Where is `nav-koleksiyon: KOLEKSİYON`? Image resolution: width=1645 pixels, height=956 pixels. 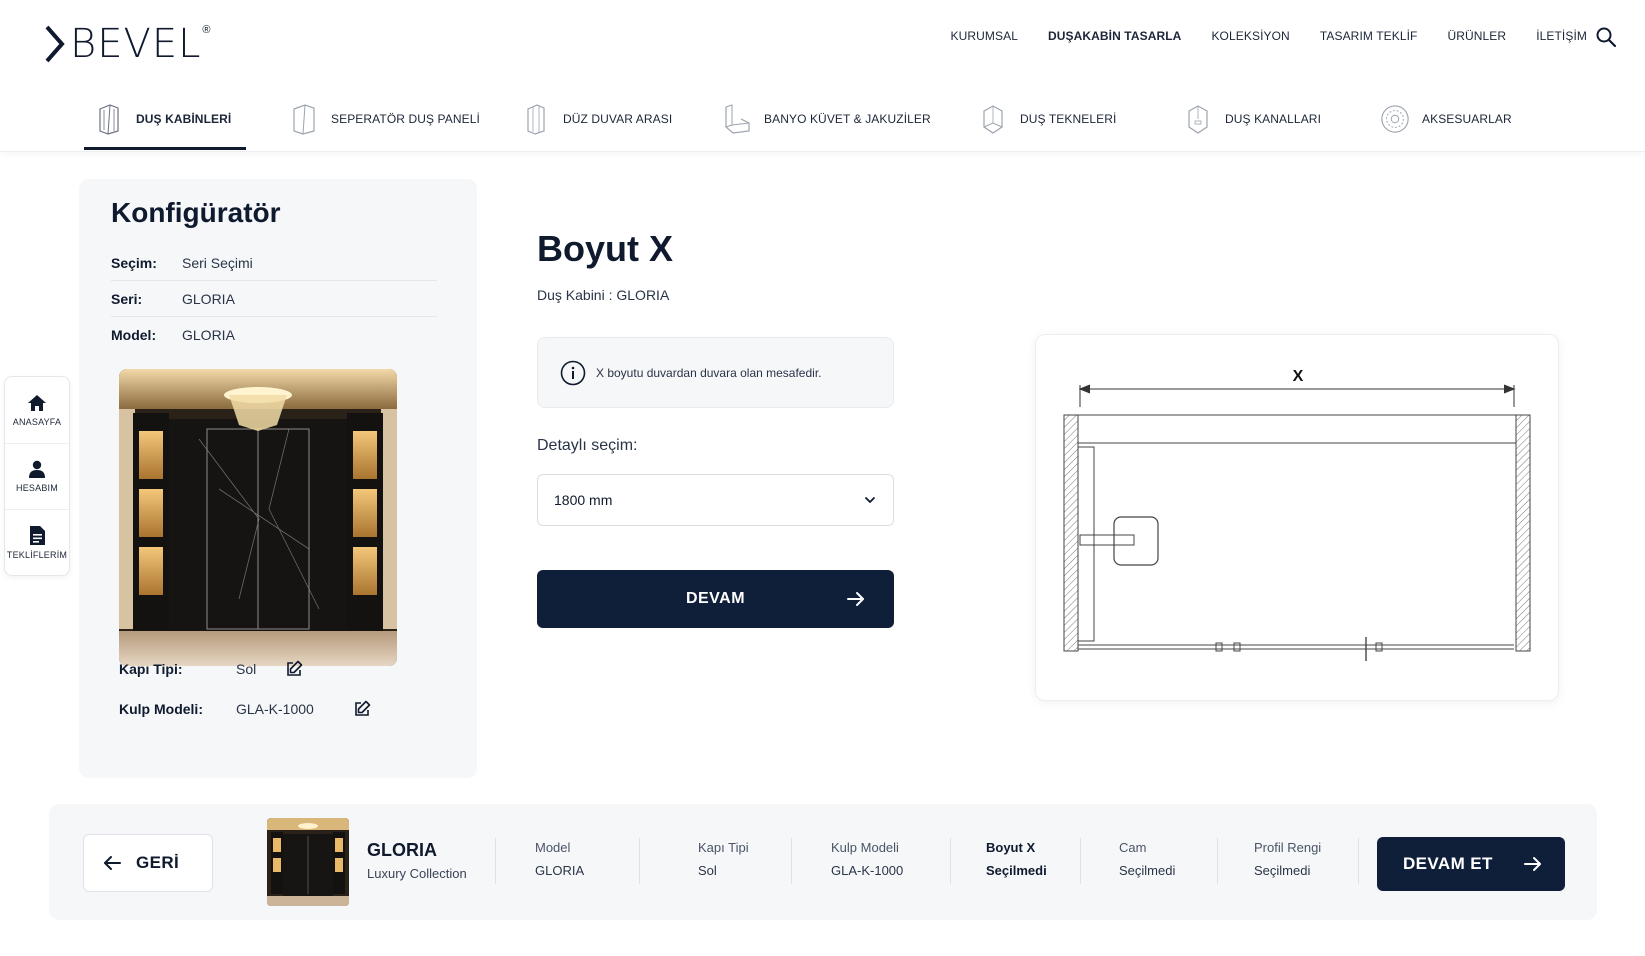
nav-koleksiyon: KOLEKSİYON is located at coordinates (1250, 36).